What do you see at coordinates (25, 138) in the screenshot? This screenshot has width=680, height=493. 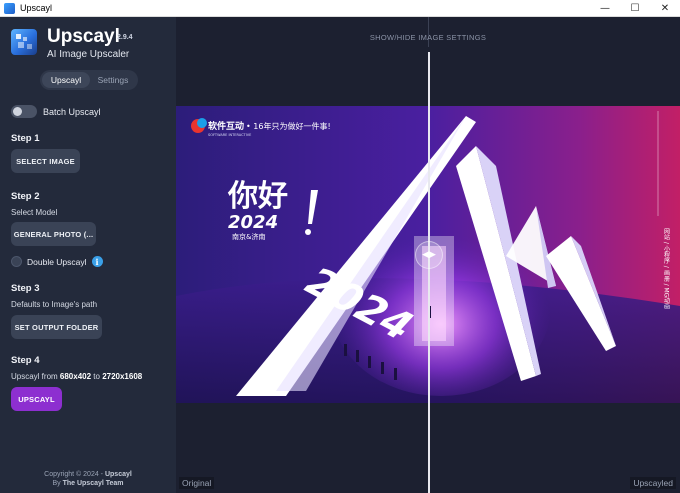 I see `step1-title: Step 1` at bounding box center [25, 138].